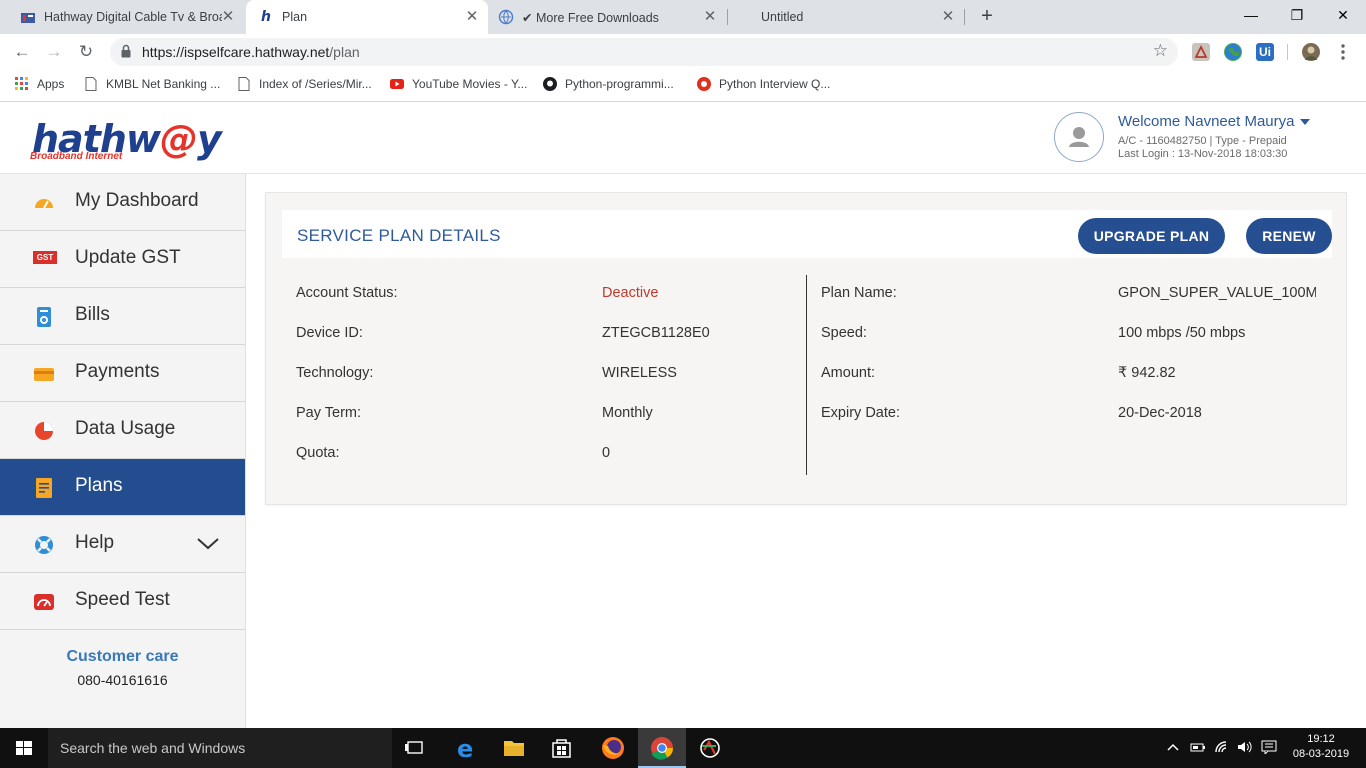  What do you see at coordinates (562, 748) in the screenshot?
I see `store-icon` at bounding box center [562, 748].